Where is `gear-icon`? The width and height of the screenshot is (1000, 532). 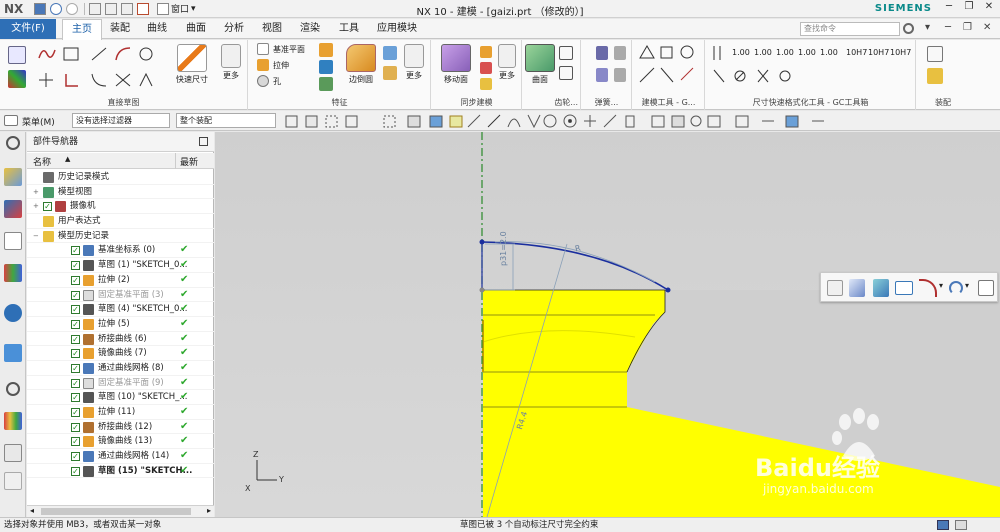 gear-icon is located at coordinates (13, 143).